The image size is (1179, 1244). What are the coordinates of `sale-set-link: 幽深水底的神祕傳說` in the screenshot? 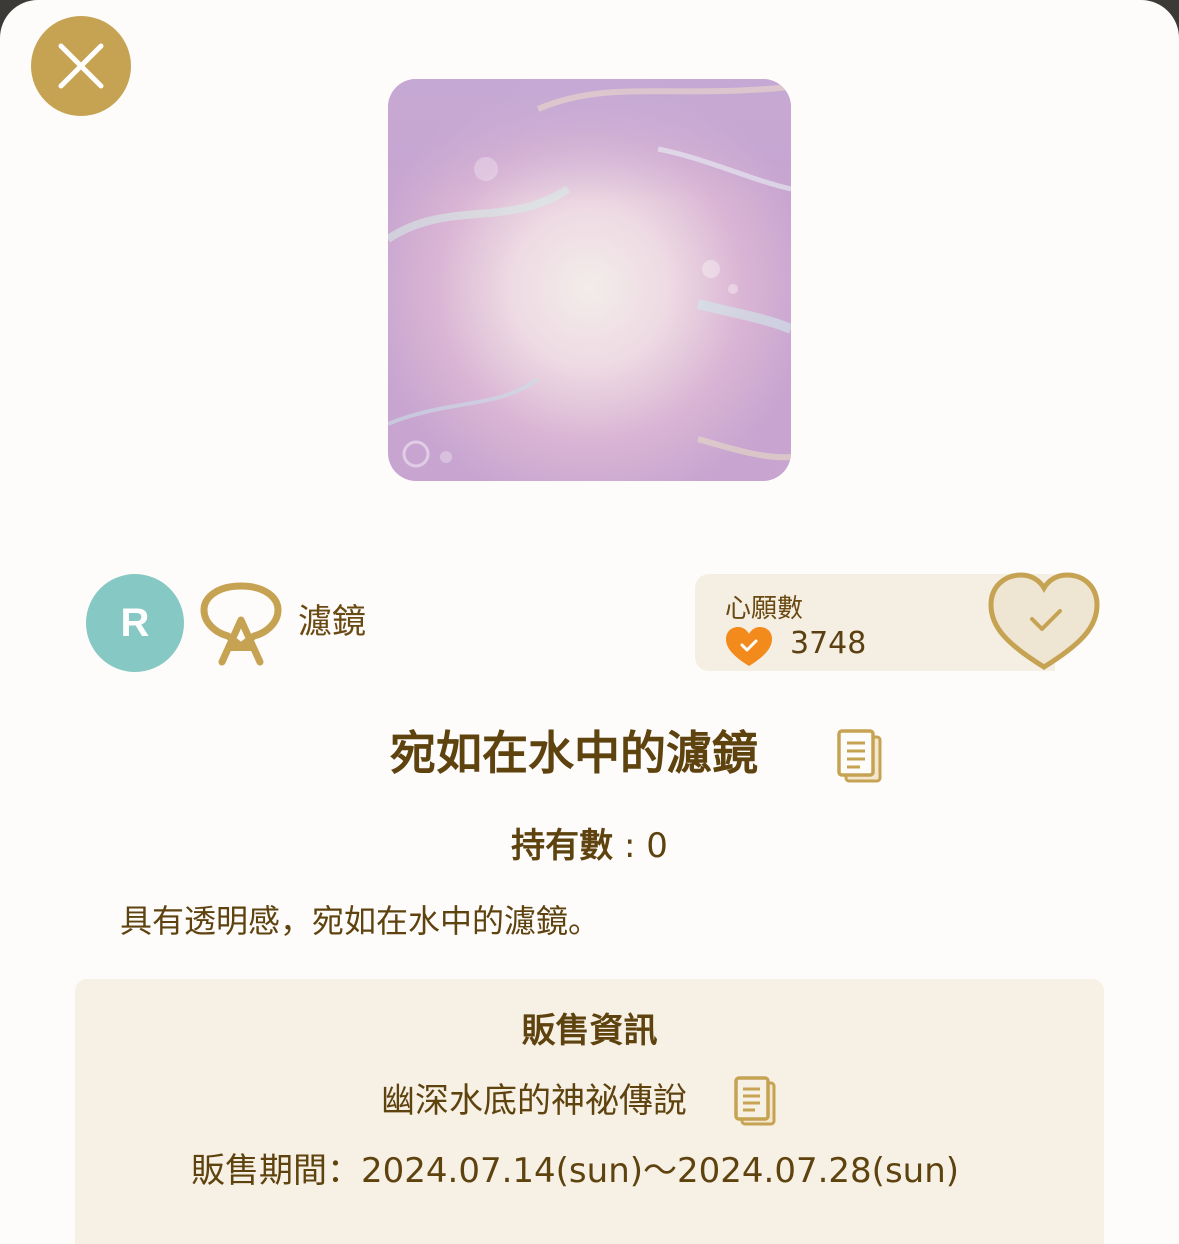 It's located at (534, 1101).